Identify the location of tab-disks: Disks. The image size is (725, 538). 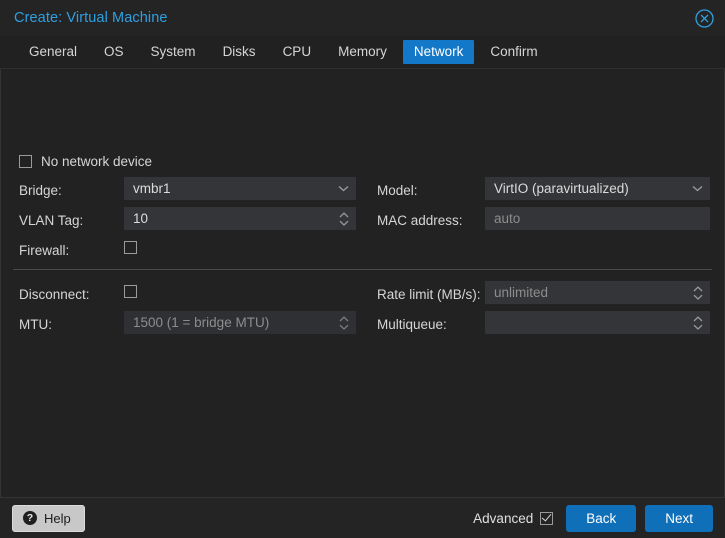
(239, 52).